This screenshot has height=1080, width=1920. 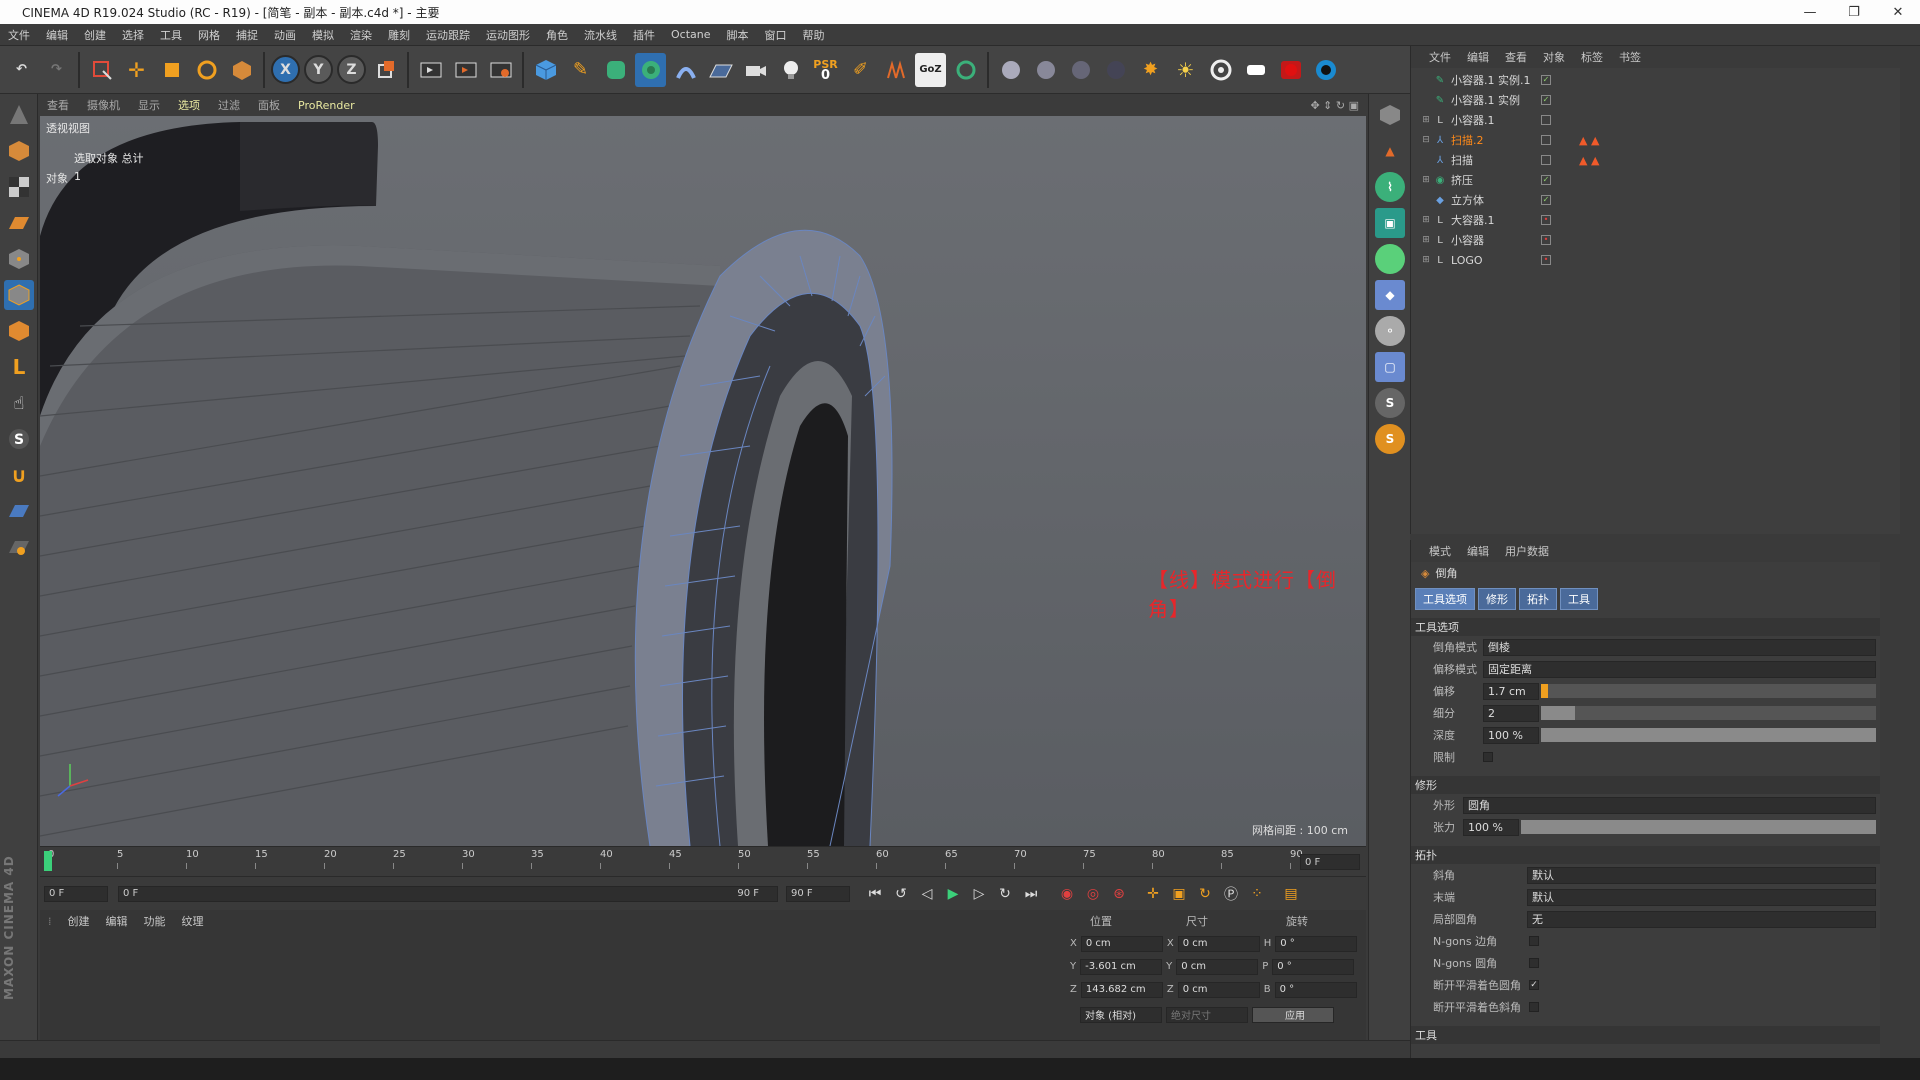 What do you see at coordinates (965, 70) in the screenshot?
I see `refresh-icon` at bounding box center [965, 70].